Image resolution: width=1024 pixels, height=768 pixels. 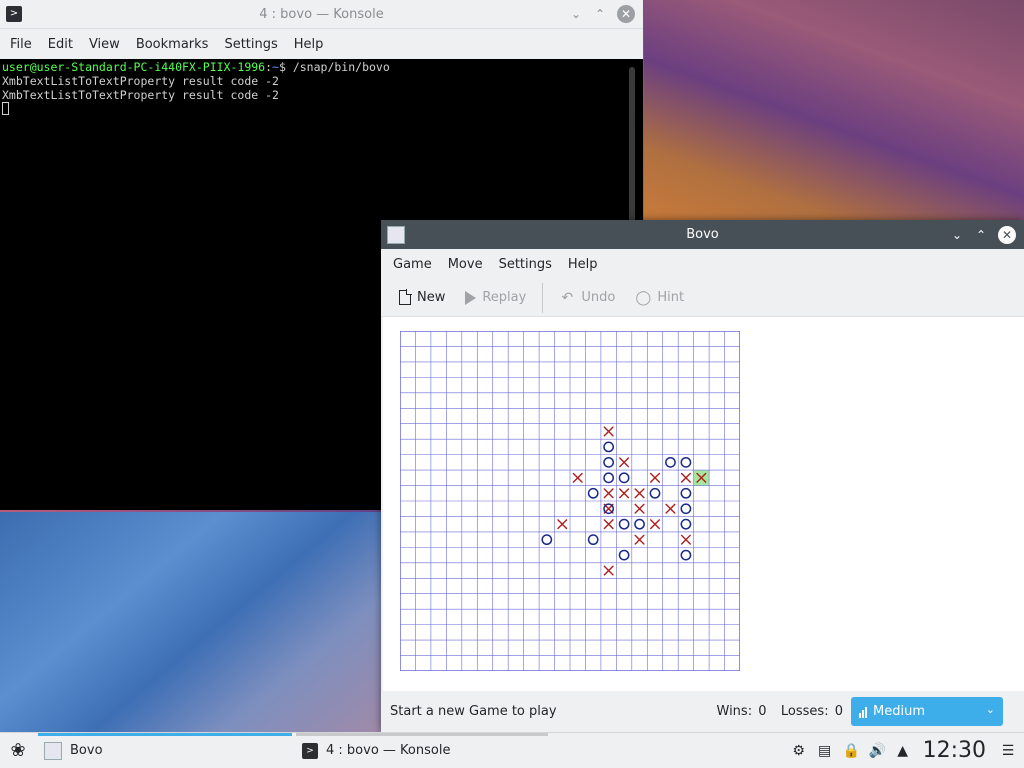 I want to click on task-bovo-label: Bovo, so click(x=86, y=750).